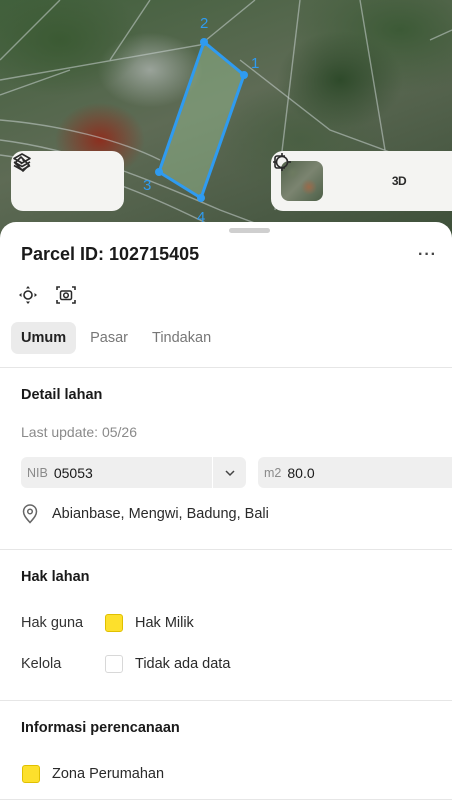 Image resolution: width=452 pixels, height=804 pixels. What do you see at coordinates (62, 395) in the screenshot?
I see `detail-heading: Detail lahan` at bounding box center [62, 395].